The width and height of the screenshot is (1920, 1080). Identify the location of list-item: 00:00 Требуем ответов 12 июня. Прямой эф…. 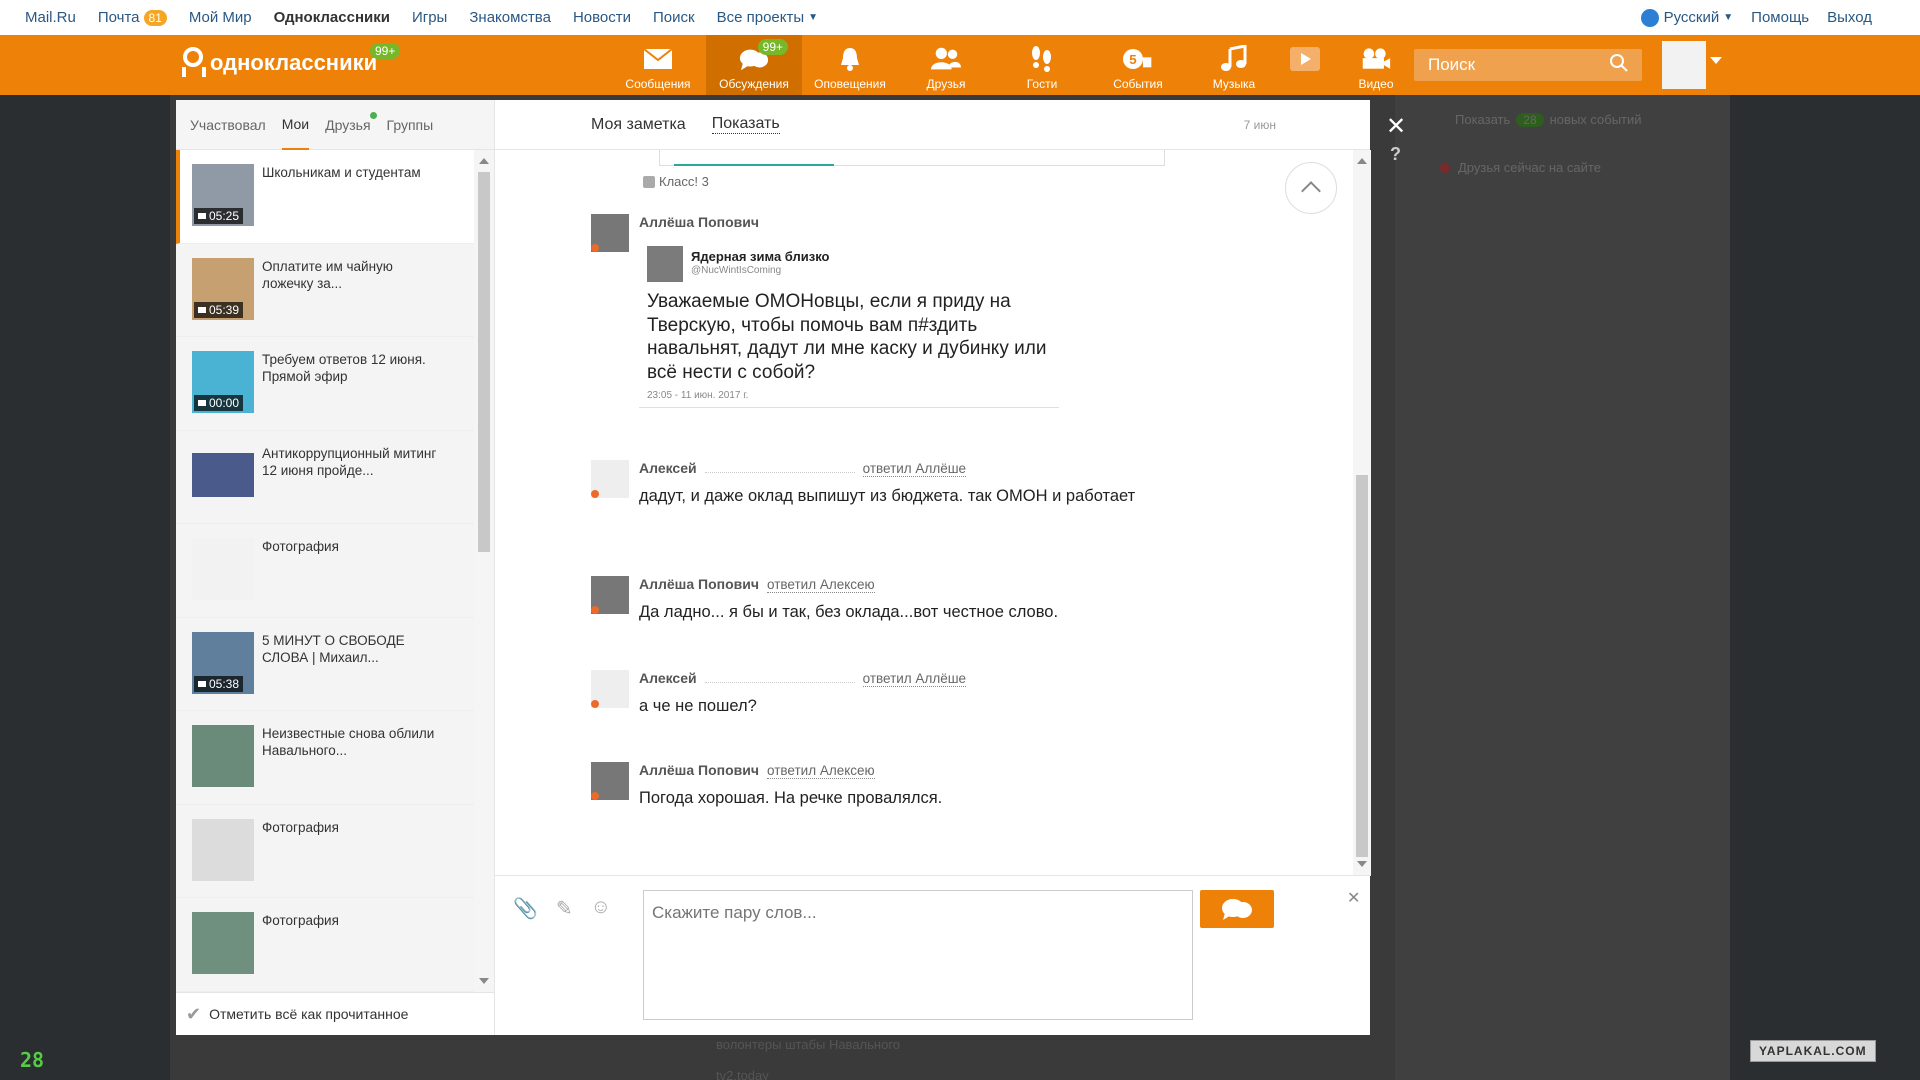
(325, 384).